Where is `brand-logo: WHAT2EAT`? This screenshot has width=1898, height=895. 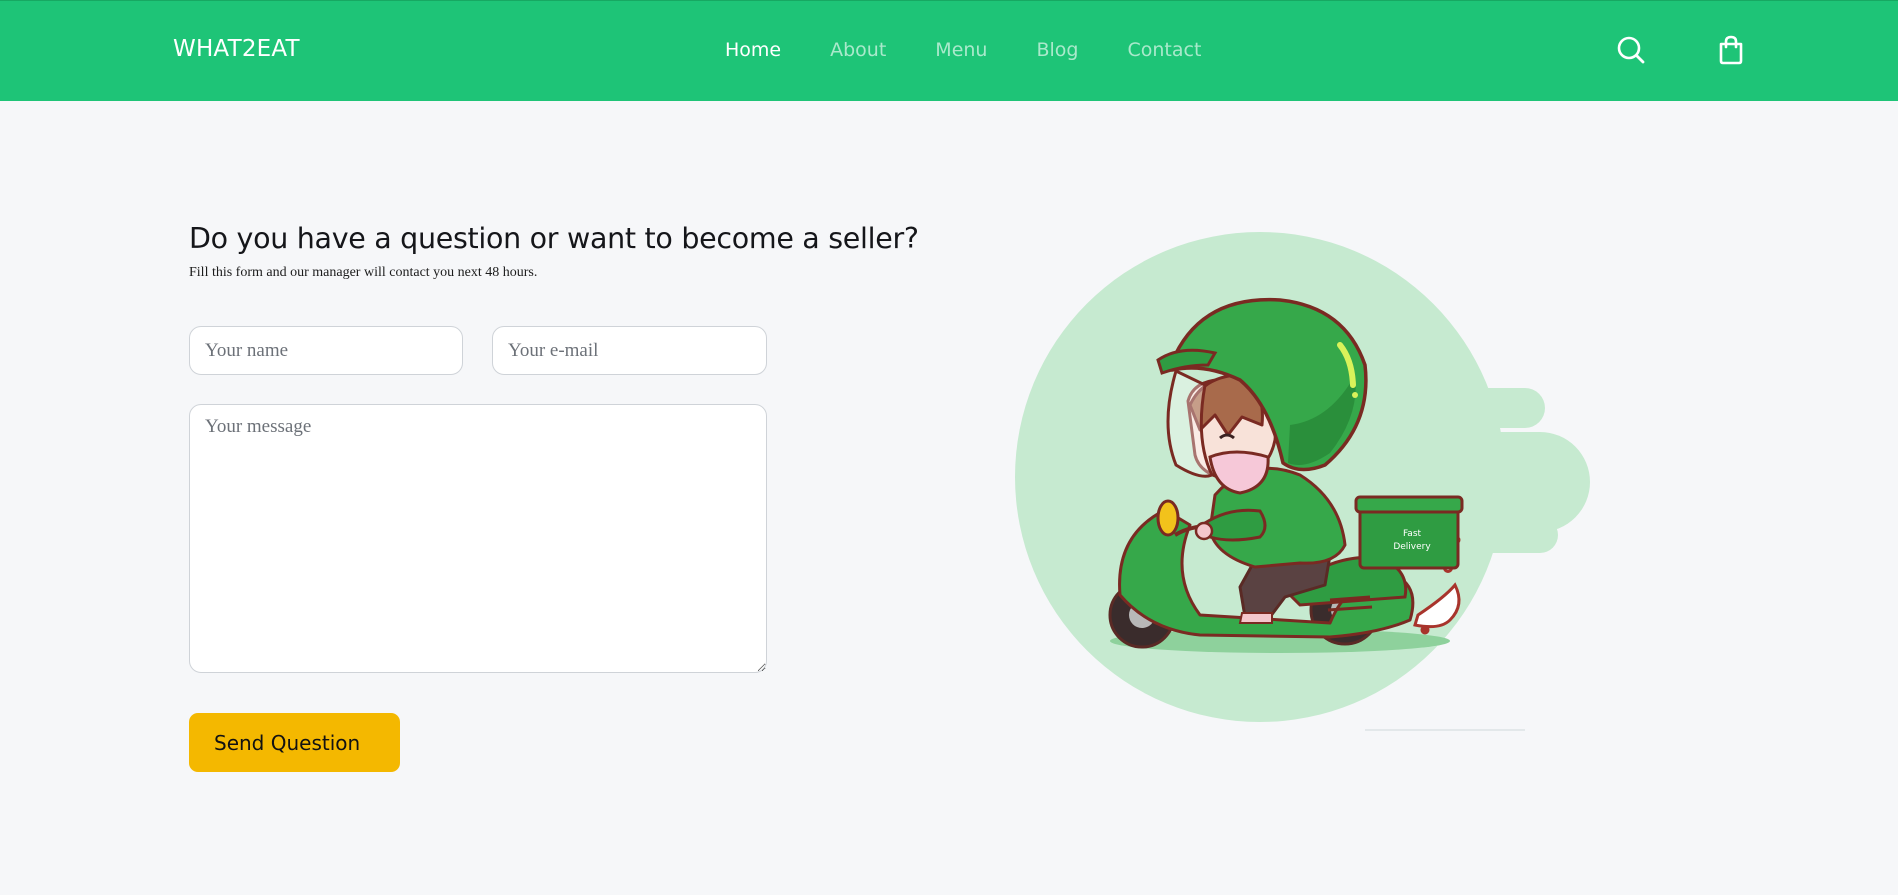
brand-logo: WHAT2EAT is located at coordinates (236, 49).